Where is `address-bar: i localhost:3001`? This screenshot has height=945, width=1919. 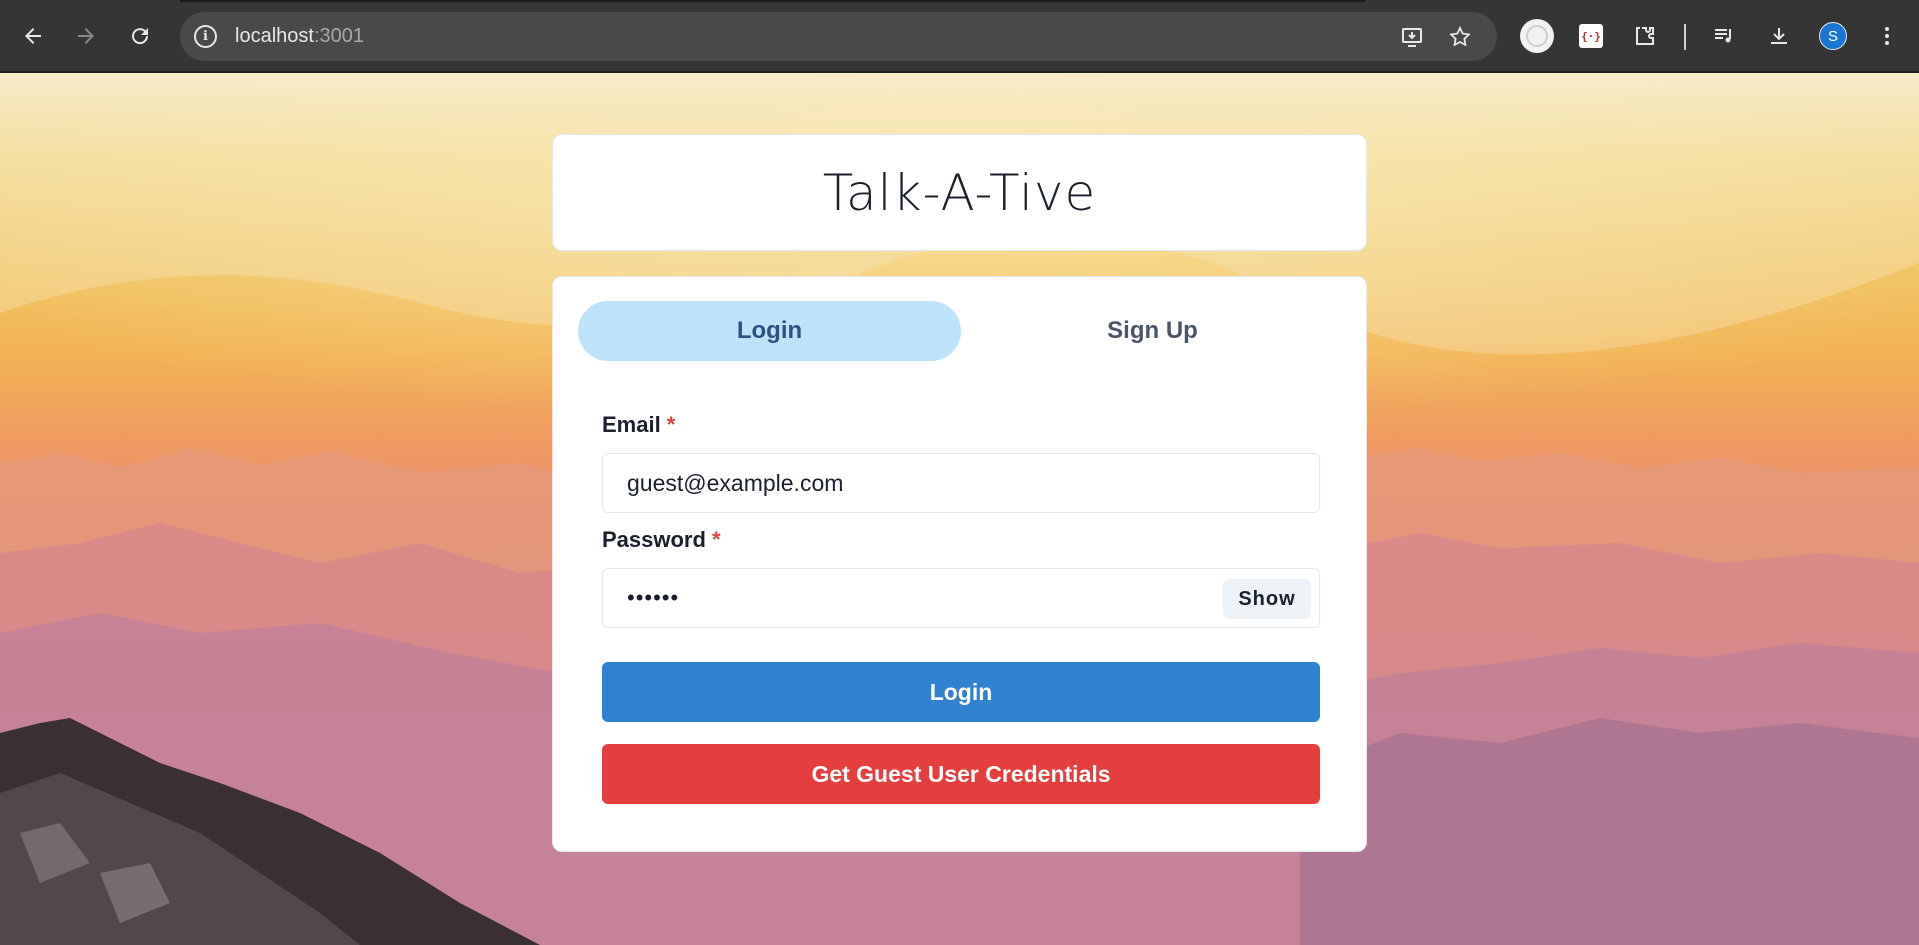
address-bar: i localhost:3001 is located at coordinates (838, 36).